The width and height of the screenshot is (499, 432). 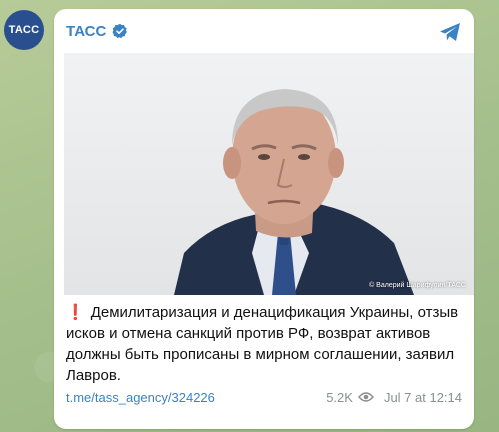 I want to click on view-count: 5.2K, so click(x=339, y=397).